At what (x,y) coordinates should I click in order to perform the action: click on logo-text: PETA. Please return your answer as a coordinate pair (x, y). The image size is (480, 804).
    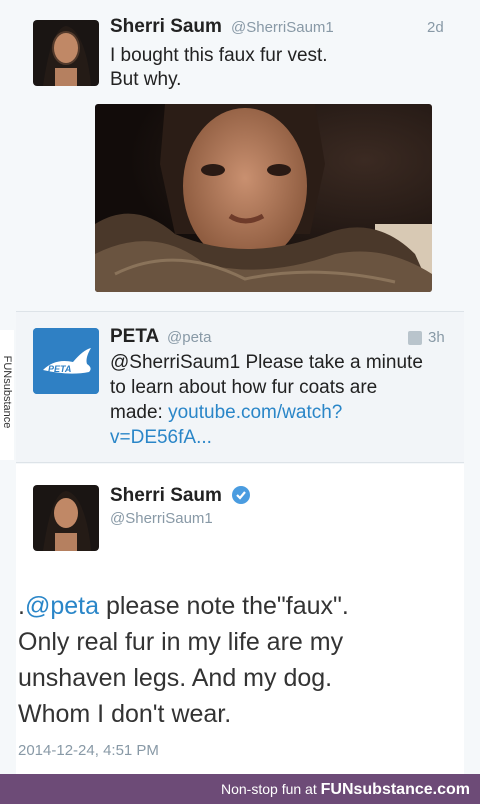
    Looking at the image, I should click on (59, 369).